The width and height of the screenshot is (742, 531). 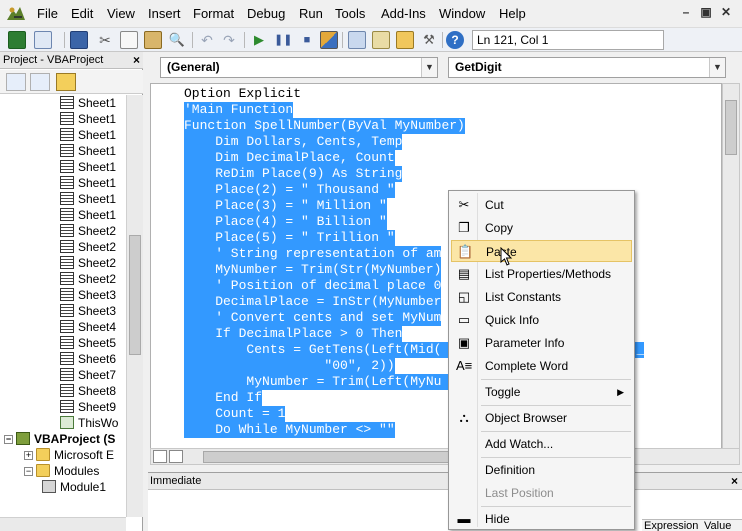 I want to click on properties-window-icon, so click(x=381, y=40).